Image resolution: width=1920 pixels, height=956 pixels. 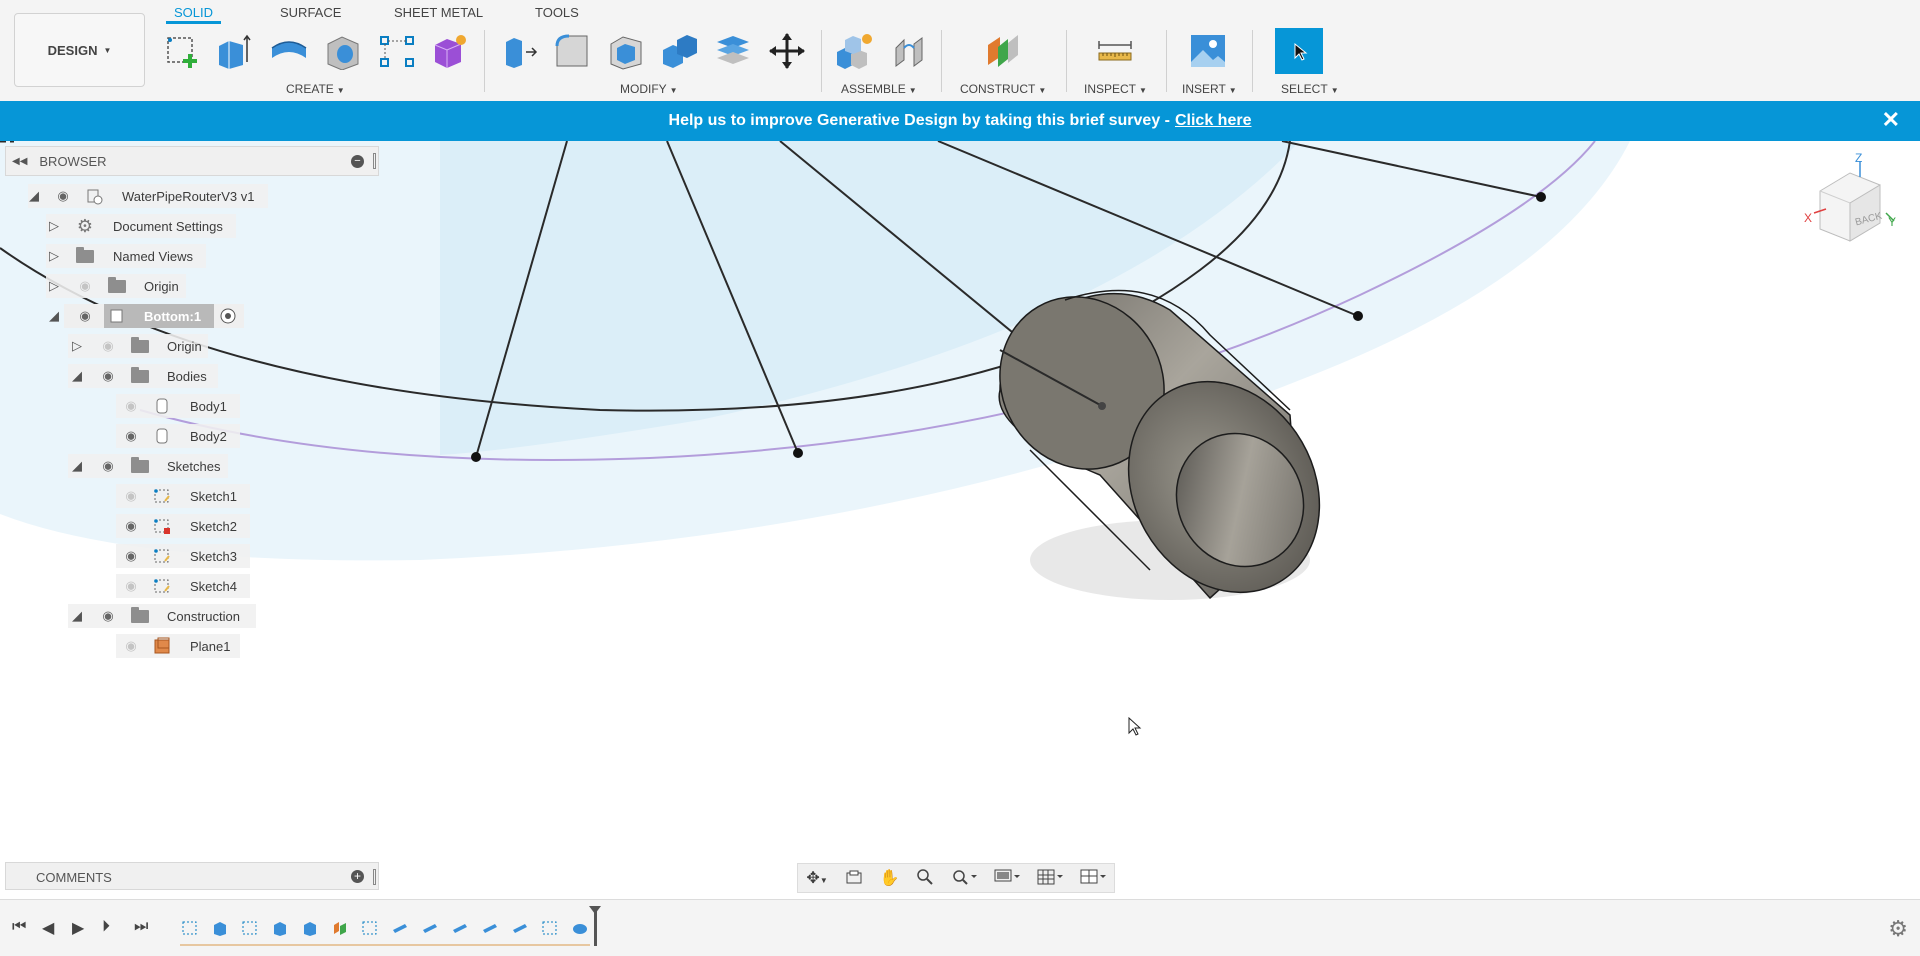 What do you see at coordinates (168, 226) in the screenshot?
I see `tree-item-label: Document Settings` at bounding box center [168, 226].